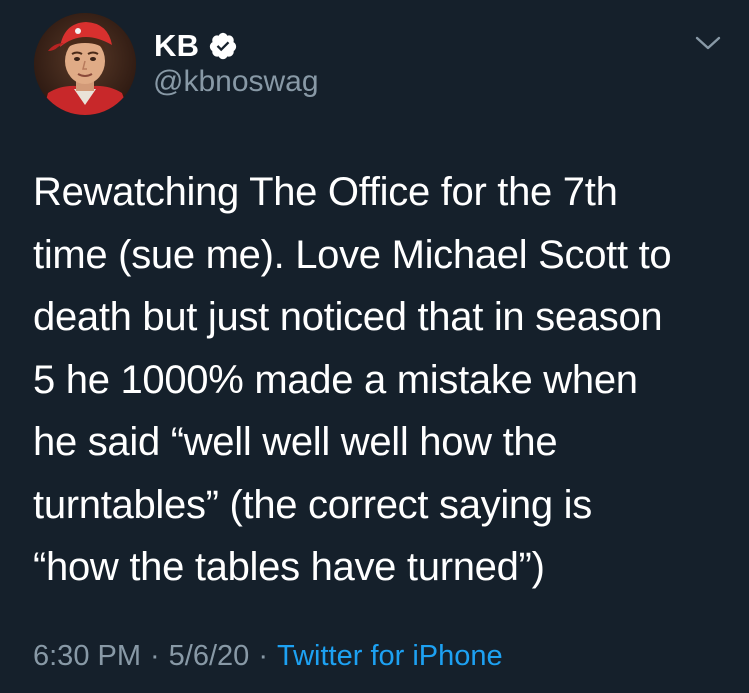 The width and height of the screenshot is (749, 693). I want to click on tweet-metadata: 6:30 PM · 5/6/20 · Twitter for iPhone, so click(268, 656).